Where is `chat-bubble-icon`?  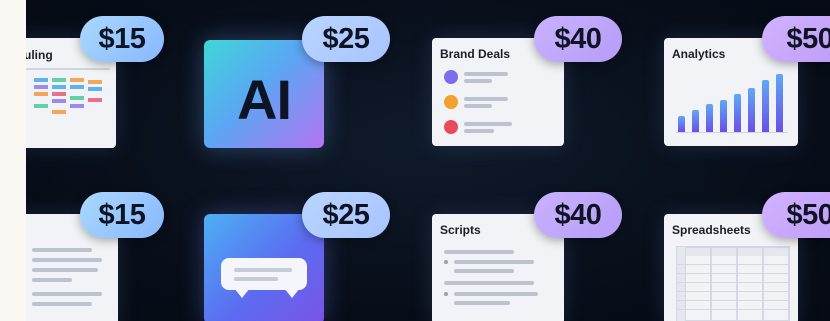
chat-bubble-icon is located at coordinates (264, 274).